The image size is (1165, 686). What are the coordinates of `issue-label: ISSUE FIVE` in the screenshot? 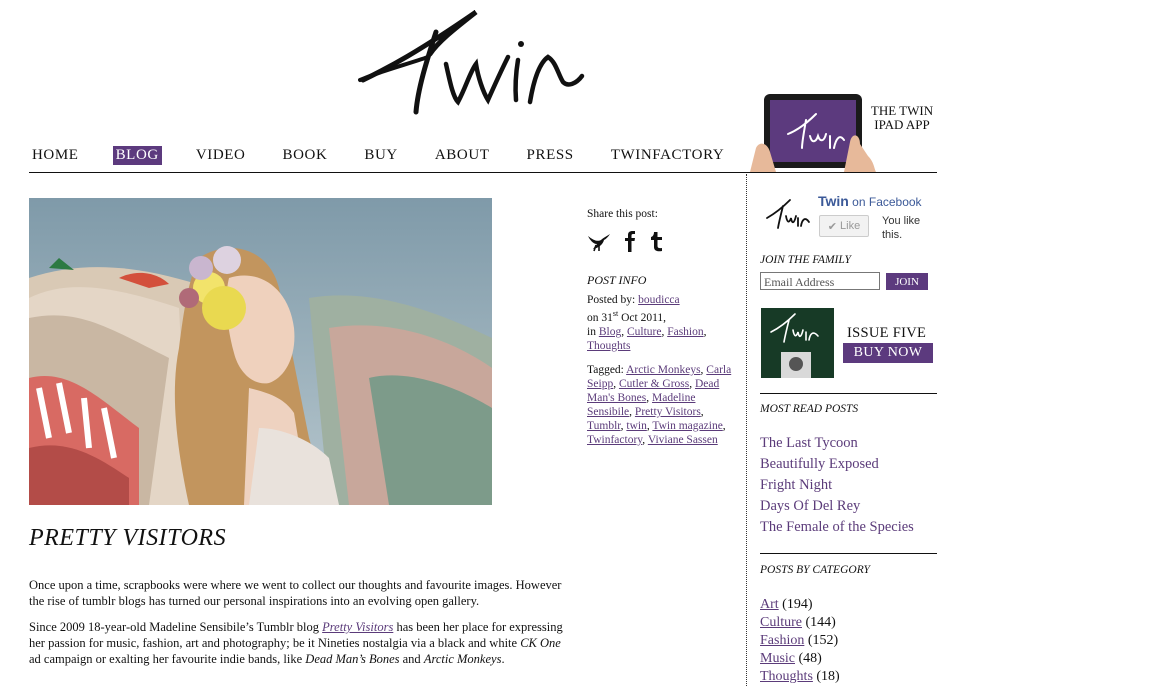 It's located at (887, 333).